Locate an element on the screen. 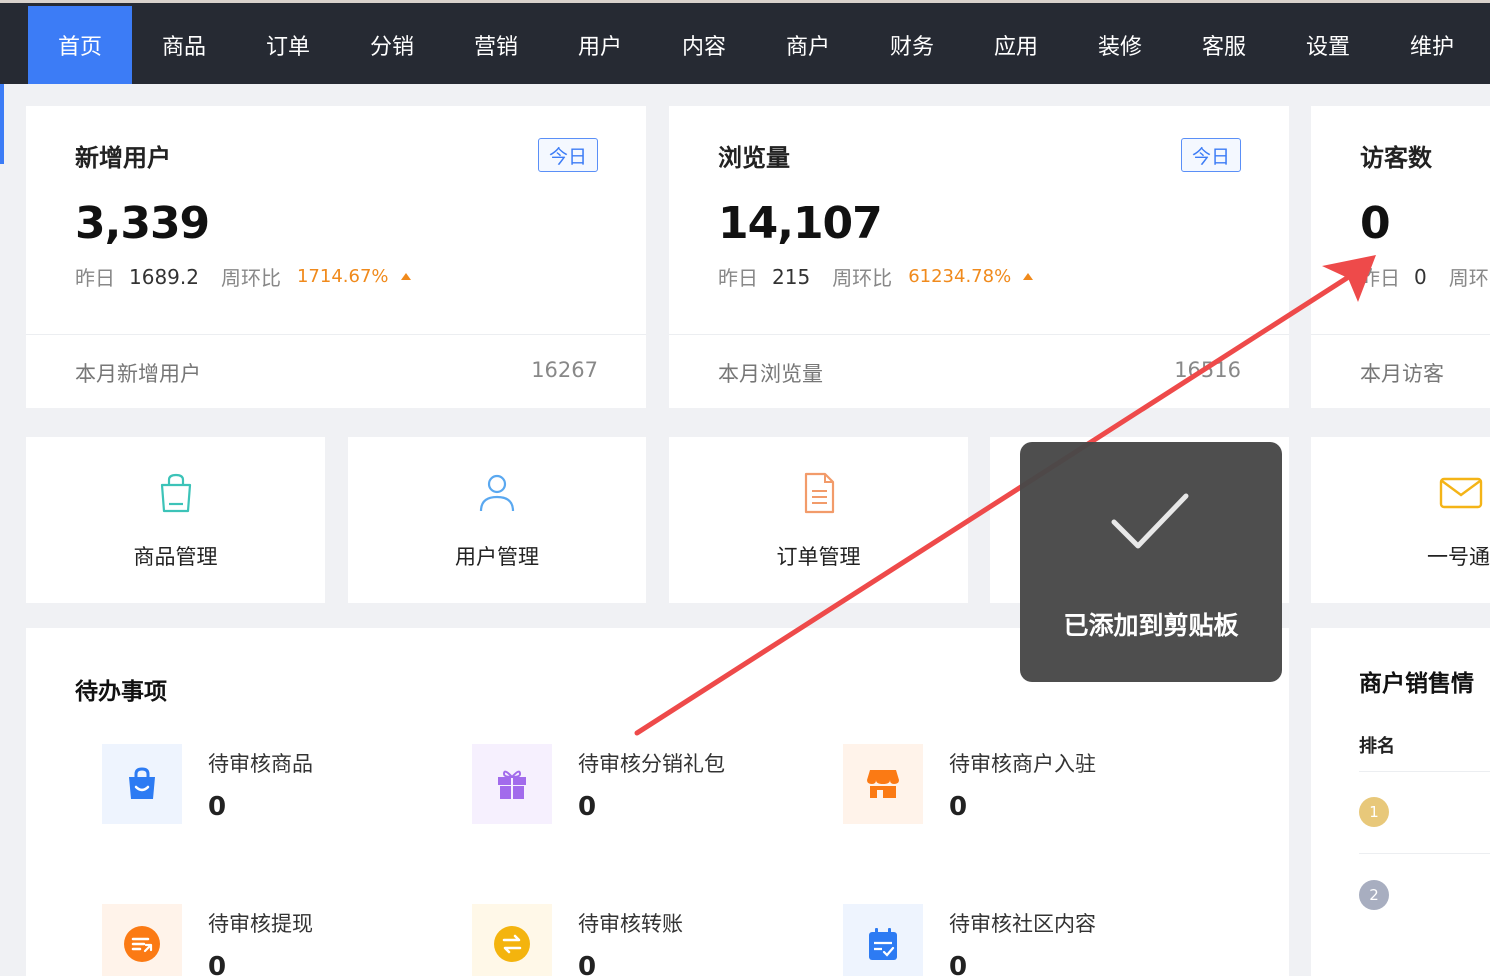 This screenshot has height=976, width=1490. nav-item-settings: 设置 is located at coordinates (1328, 45).